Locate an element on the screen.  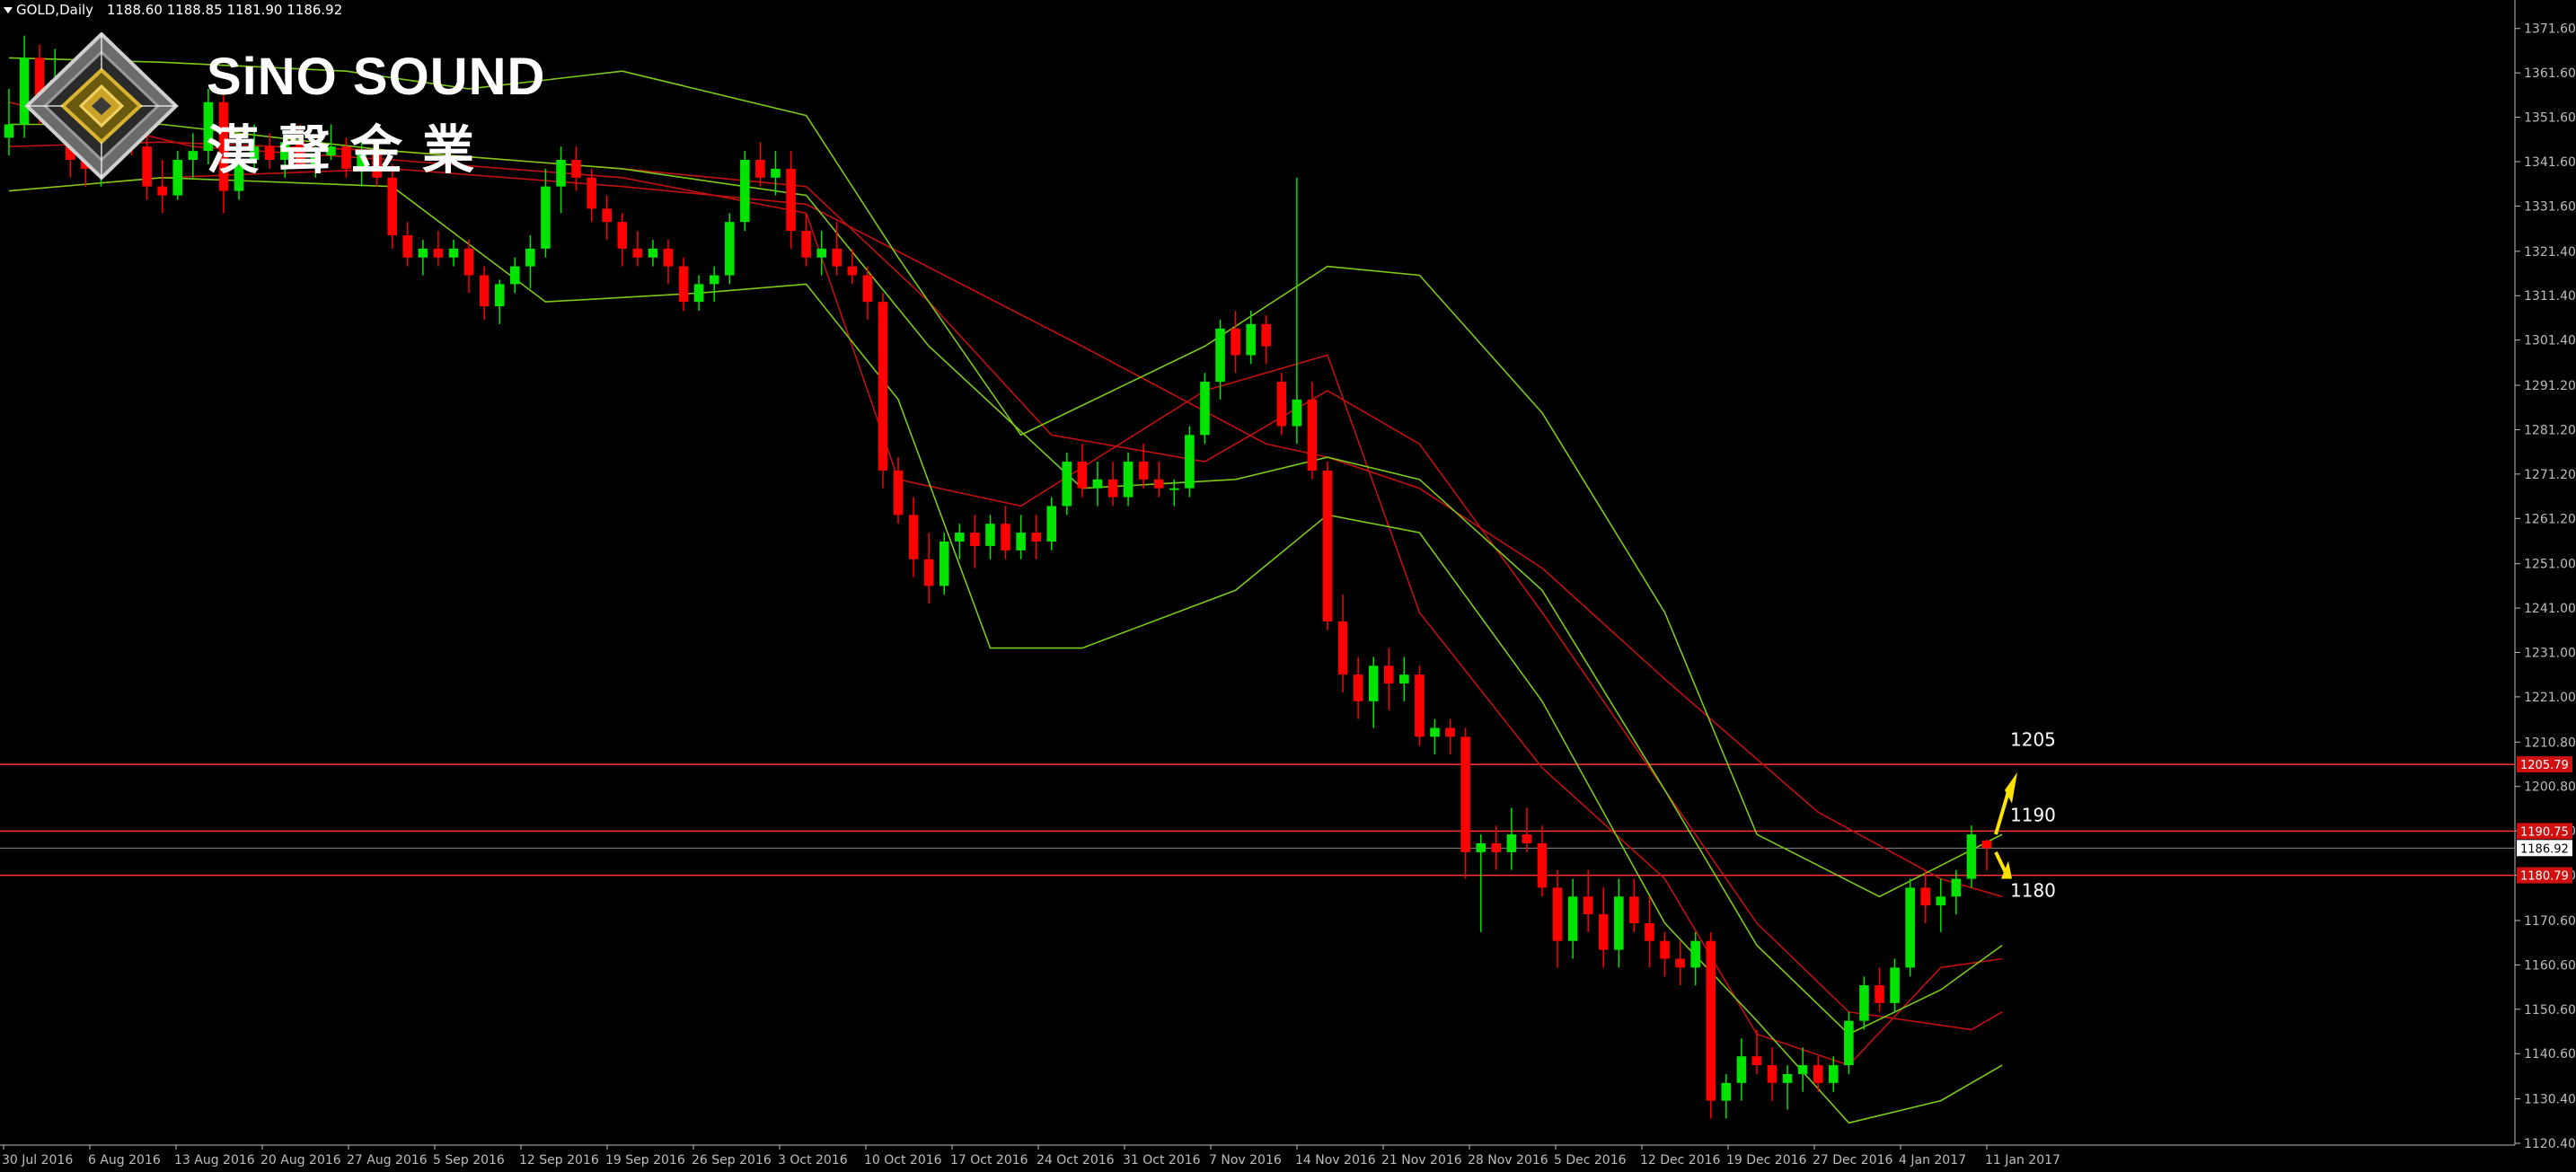
time-tick-label: 27 Dec 2016 is located at coordinates (1853, 1160).